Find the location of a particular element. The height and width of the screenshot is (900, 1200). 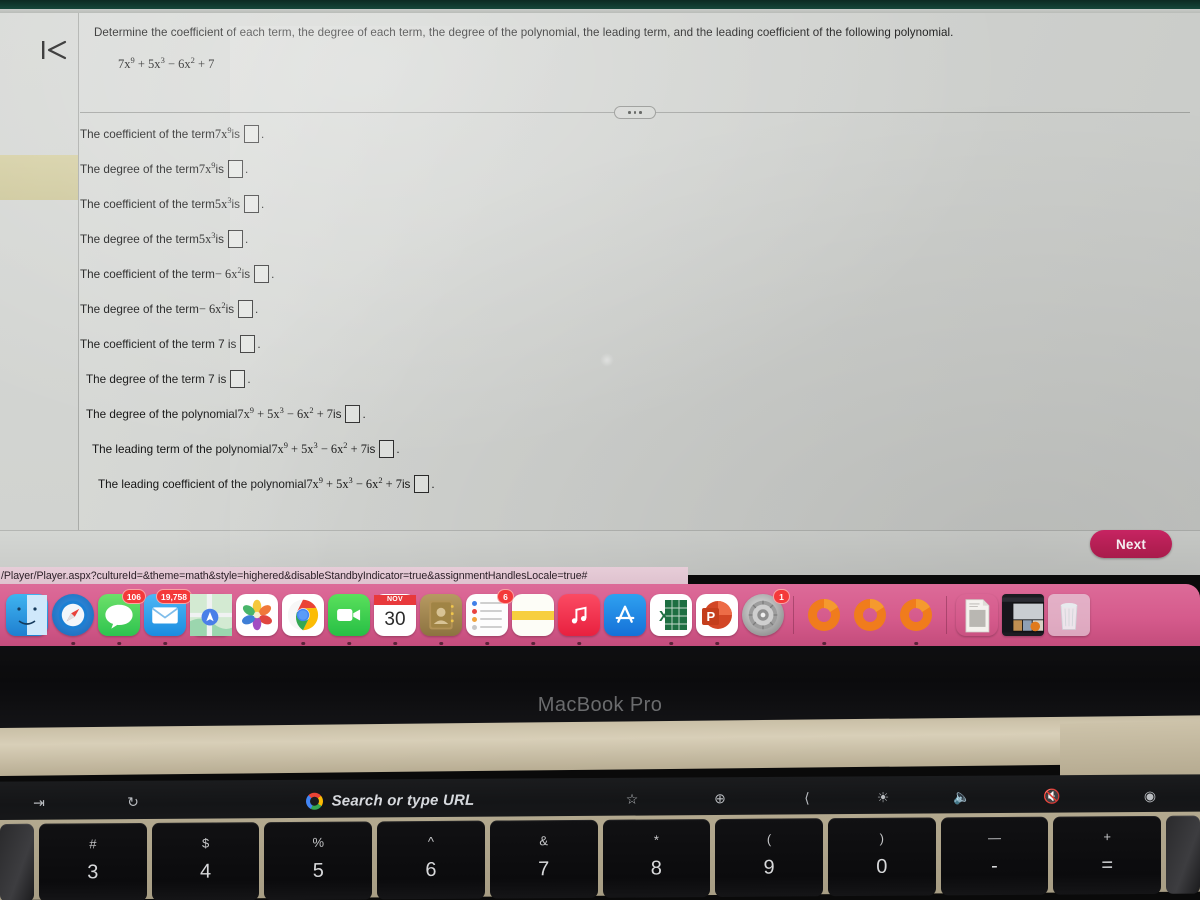

google-g-icon is located at coordinates (314, 801).